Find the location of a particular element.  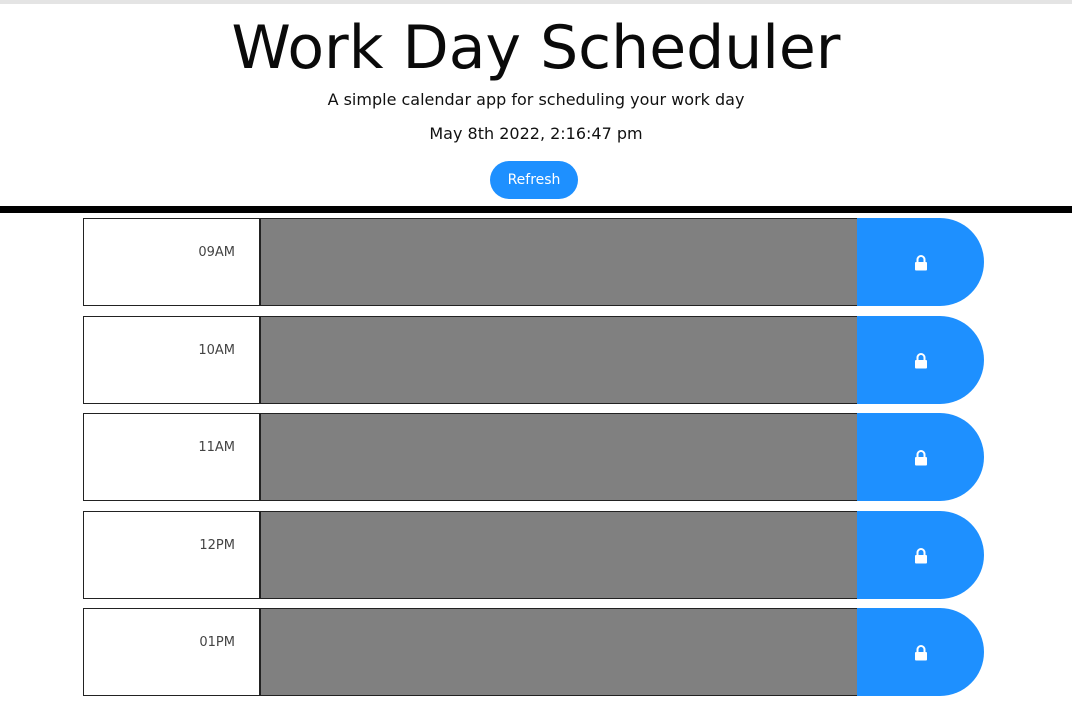

hour-cell: 09AM is located at coordinates (172, 262).